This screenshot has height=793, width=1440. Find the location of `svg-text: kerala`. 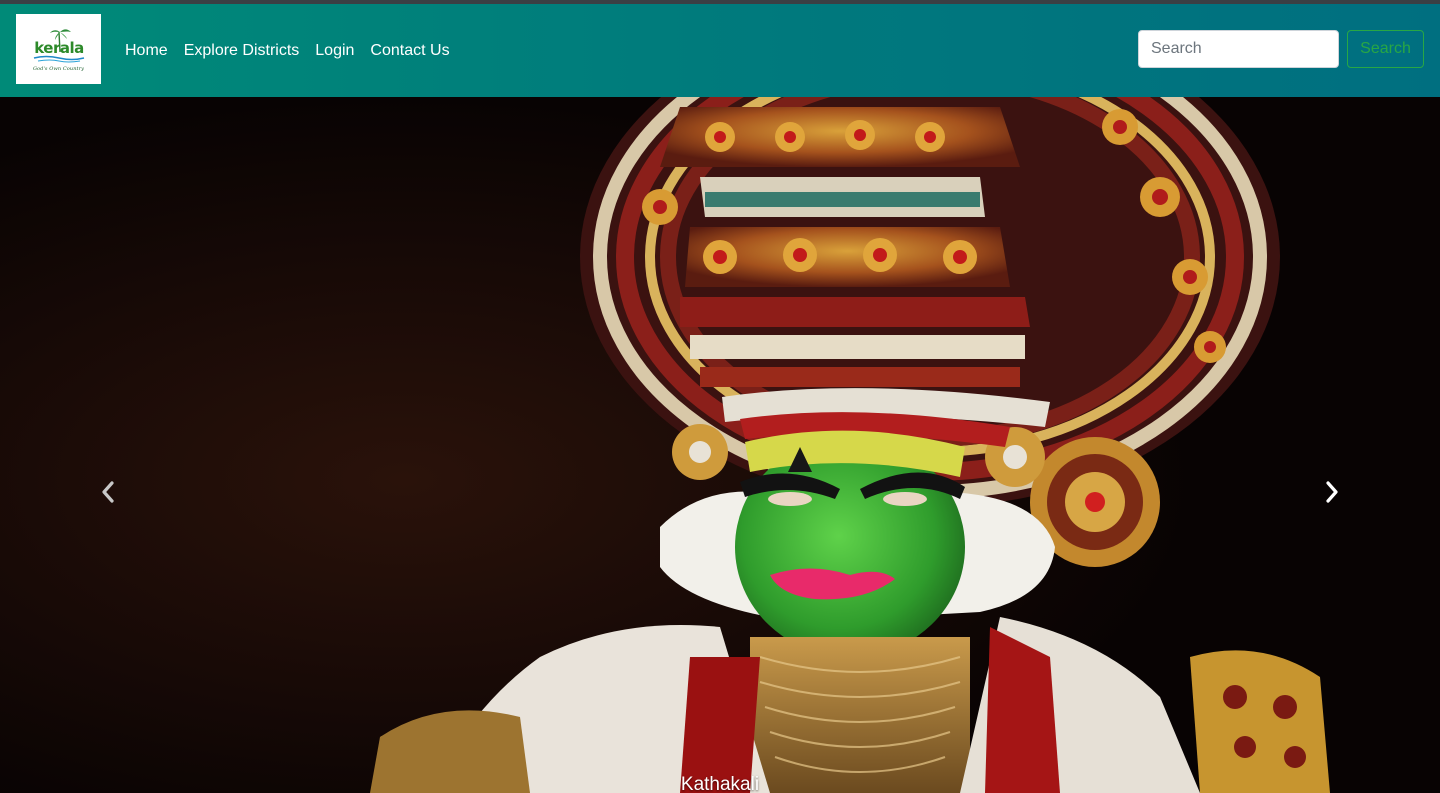

svg-text: kerala is located at coordinates (59, 48).